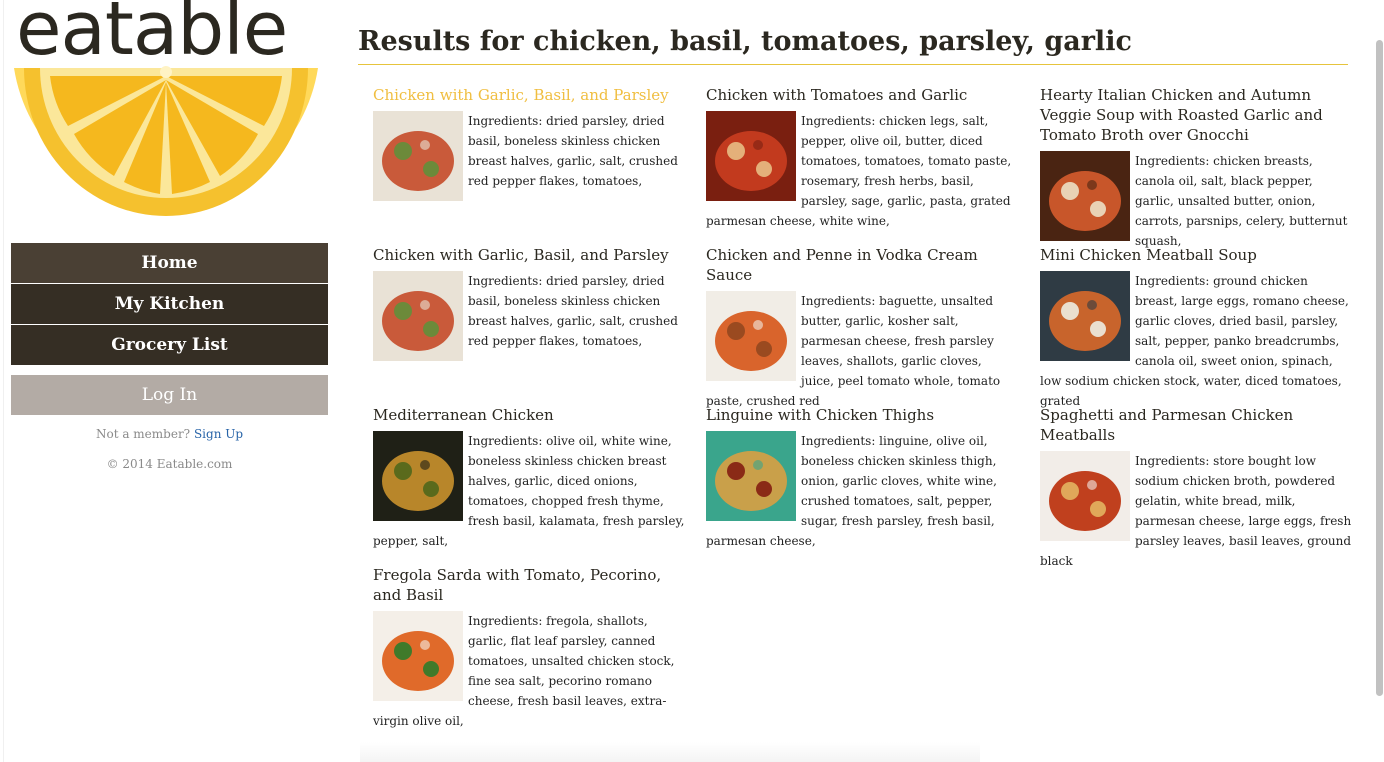  Describe the element at coordinates (1196, 425) in the screenshot. I see `recipe-title-link: Spaghetti and Parmesan Chicken Meatballs` at that location.